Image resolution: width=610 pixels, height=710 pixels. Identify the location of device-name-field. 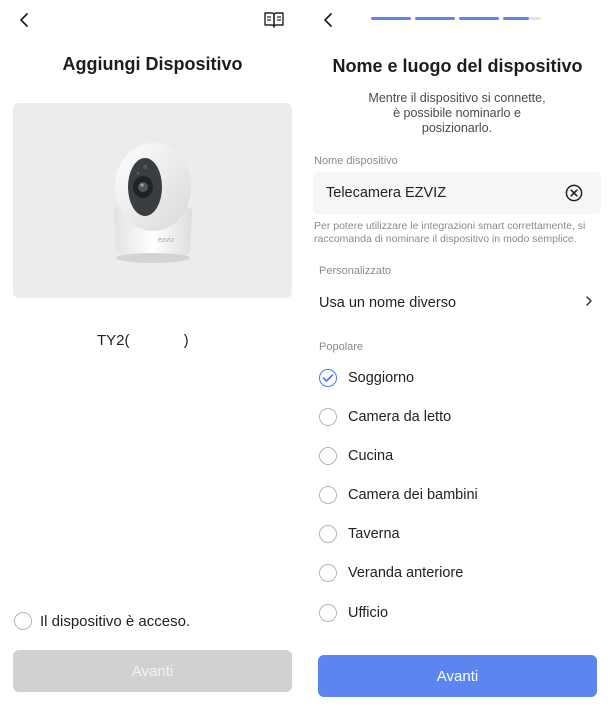
(457, 193).